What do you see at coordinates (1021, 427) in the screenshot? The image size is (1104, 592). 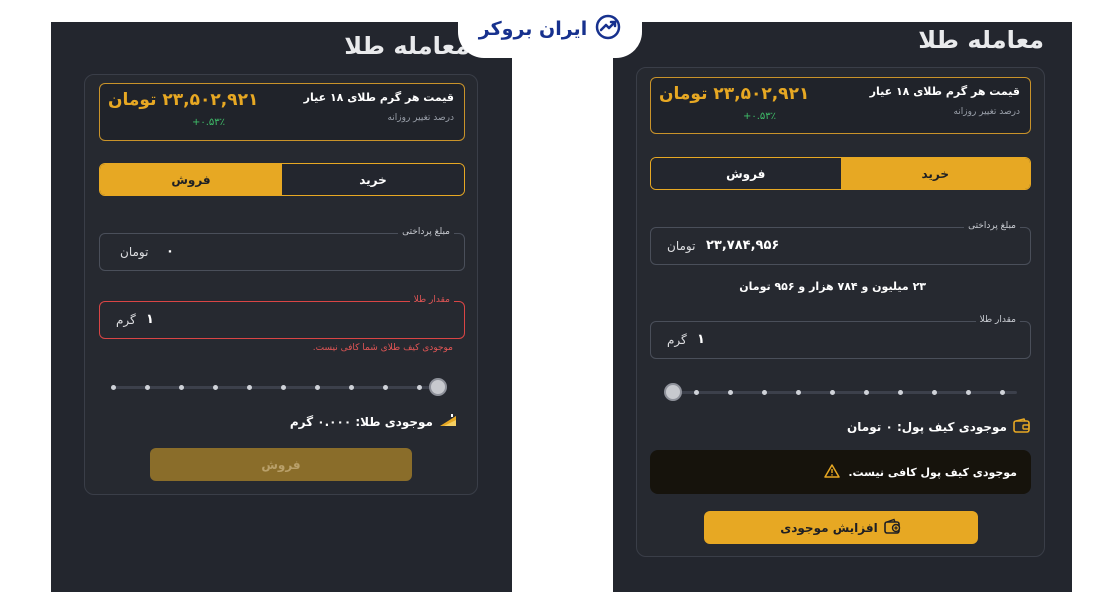 I see `wallet-icon` at bounding box center [1021, 427].